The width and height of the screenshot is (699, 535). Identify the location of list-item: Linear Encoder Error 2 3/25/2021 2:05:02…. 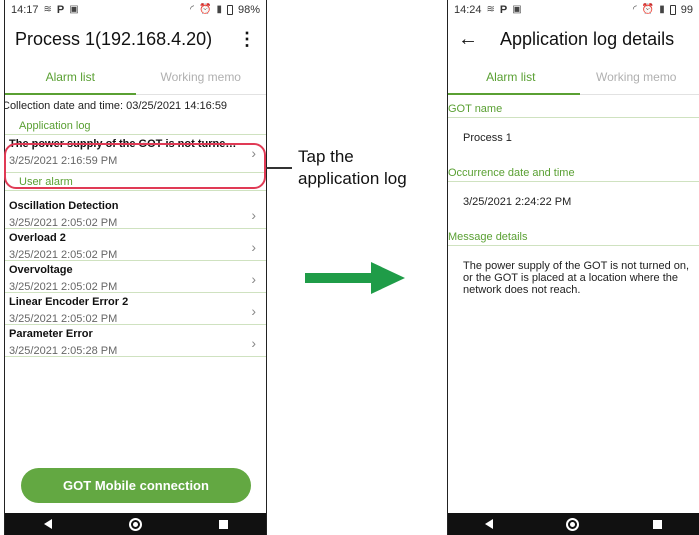
(135, 309).